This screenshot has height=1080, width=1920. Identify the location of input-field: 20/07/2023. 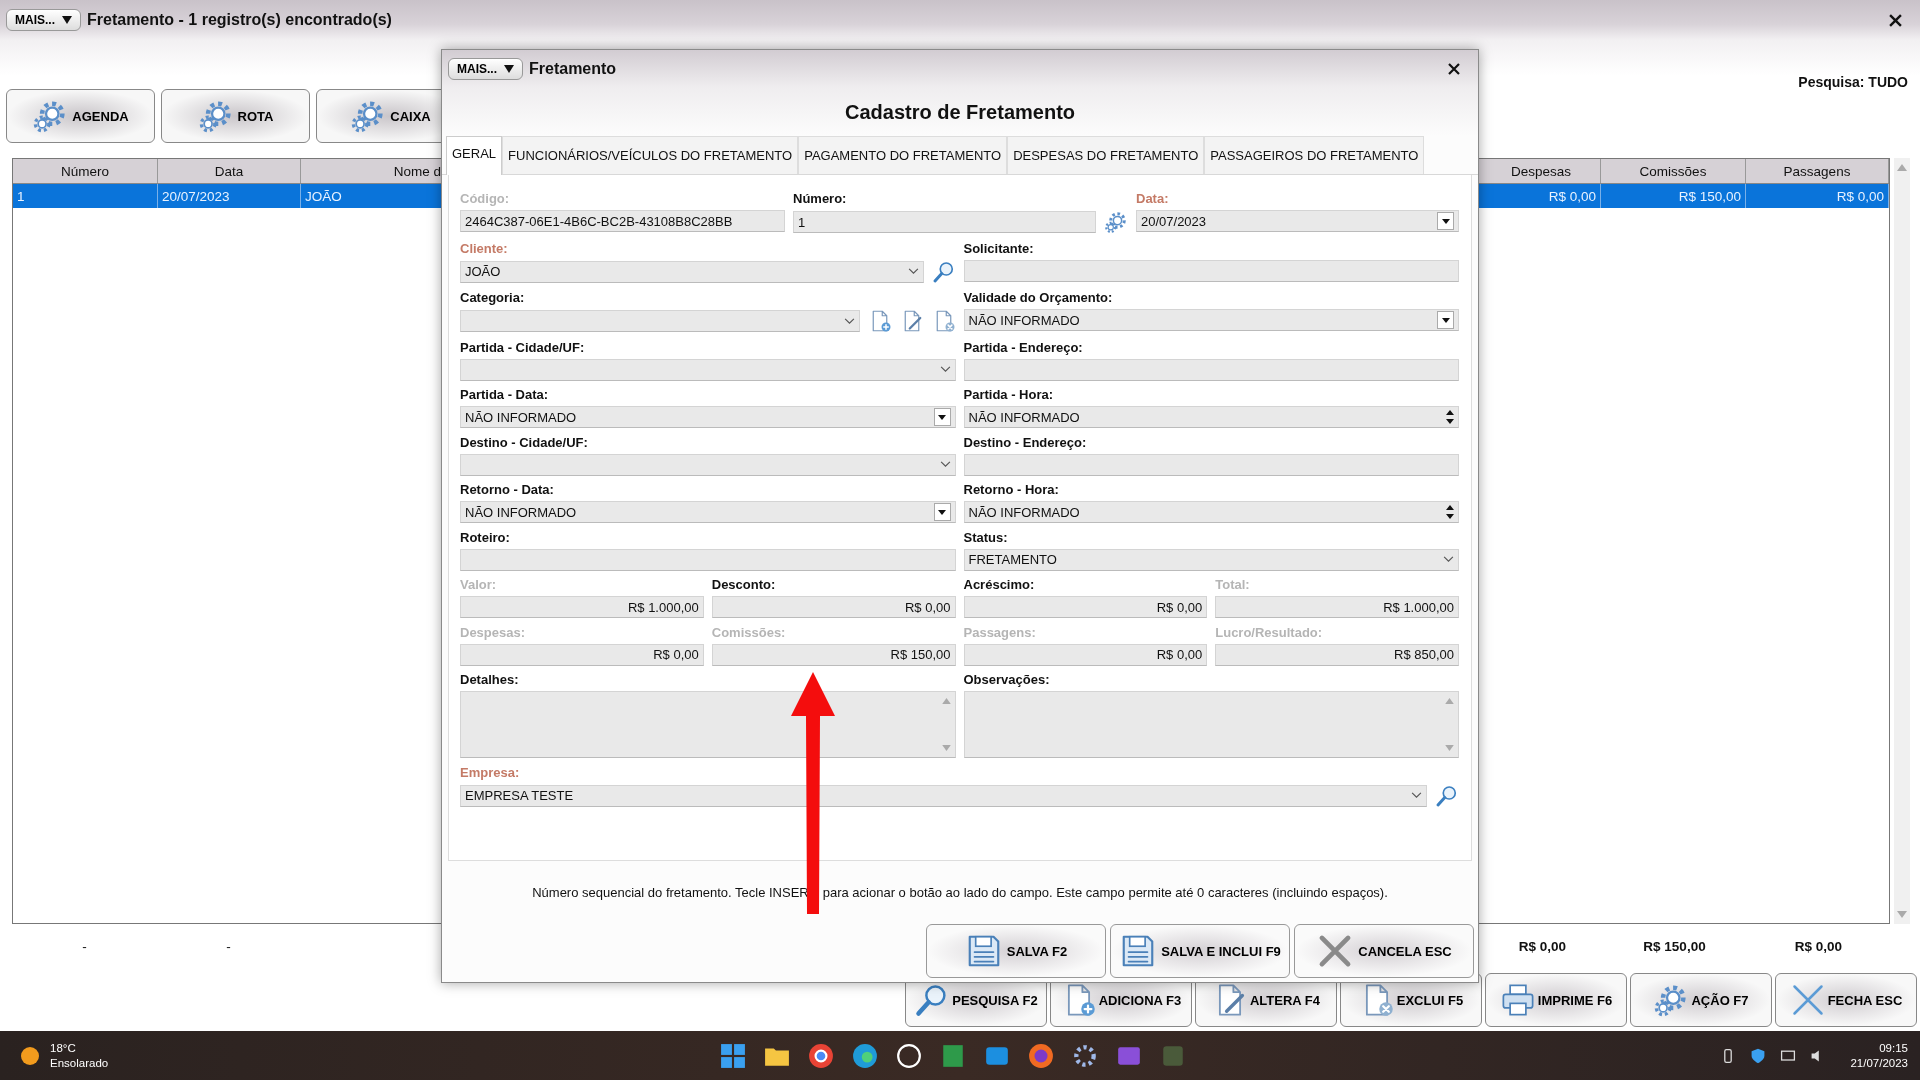
(1297, 221).